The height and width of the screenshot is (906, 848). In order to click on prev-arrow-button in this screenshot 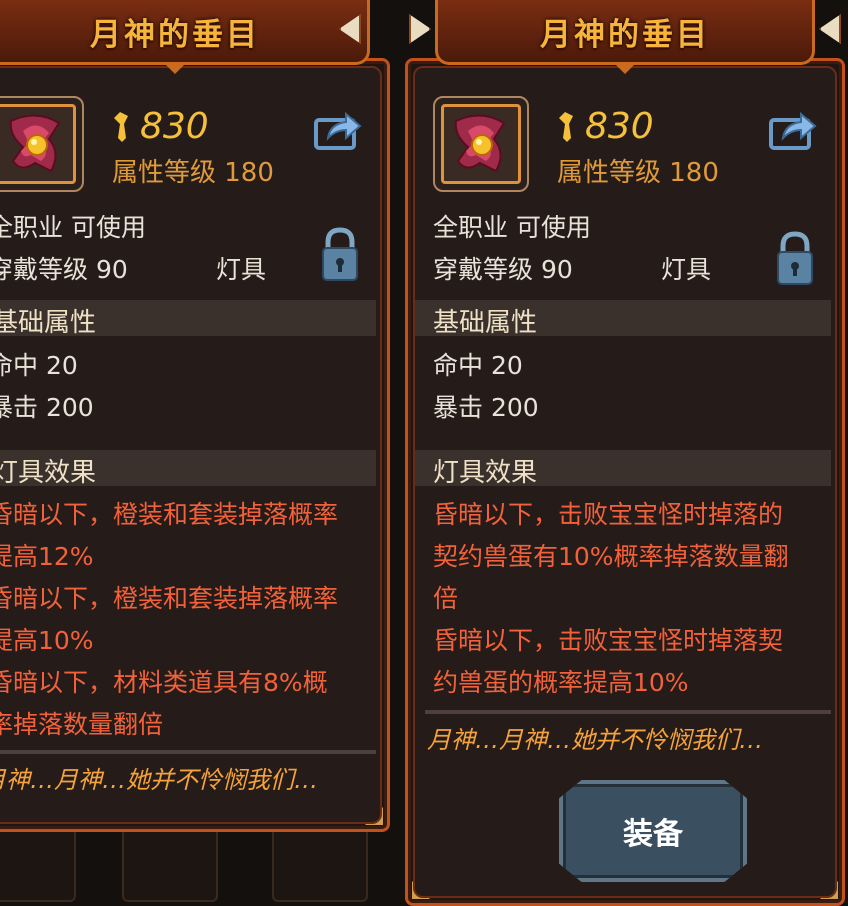, I will do `click(420, 29)`.